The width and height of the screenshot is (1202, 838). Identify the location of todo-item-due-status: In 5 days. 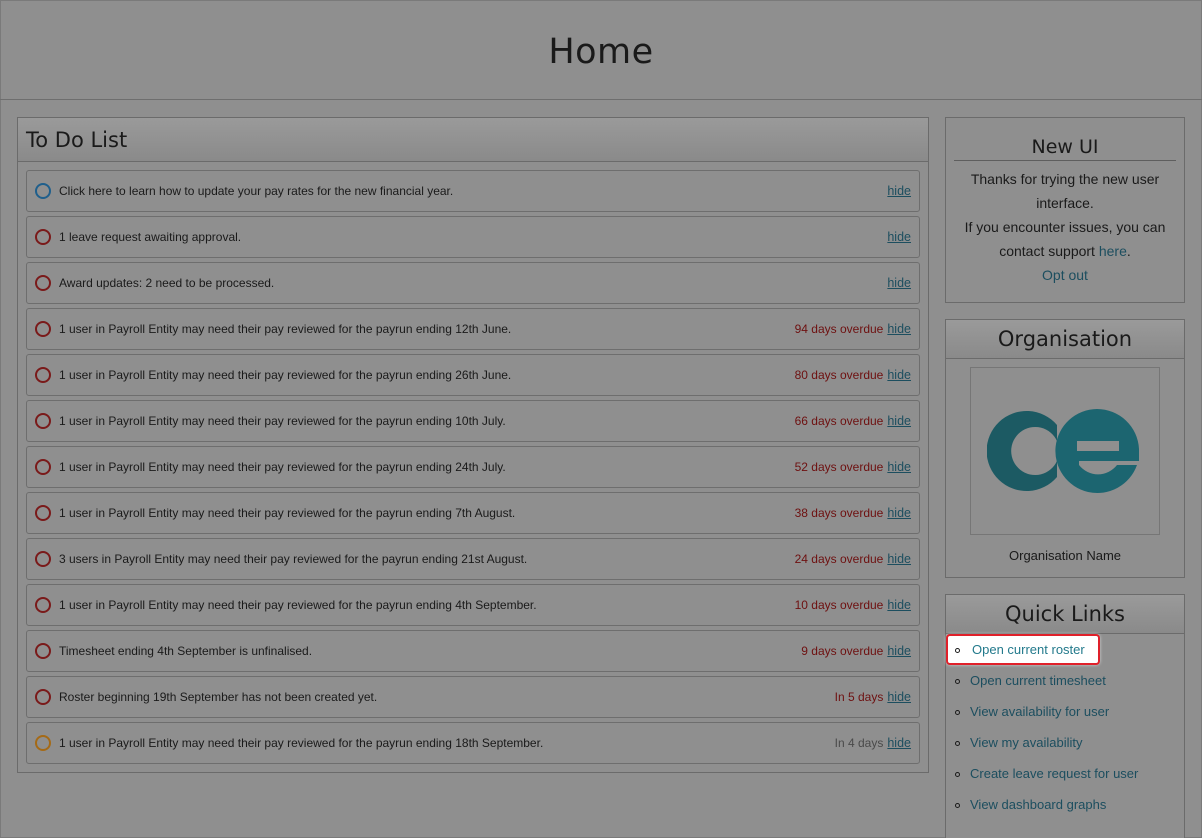
(859, 697).